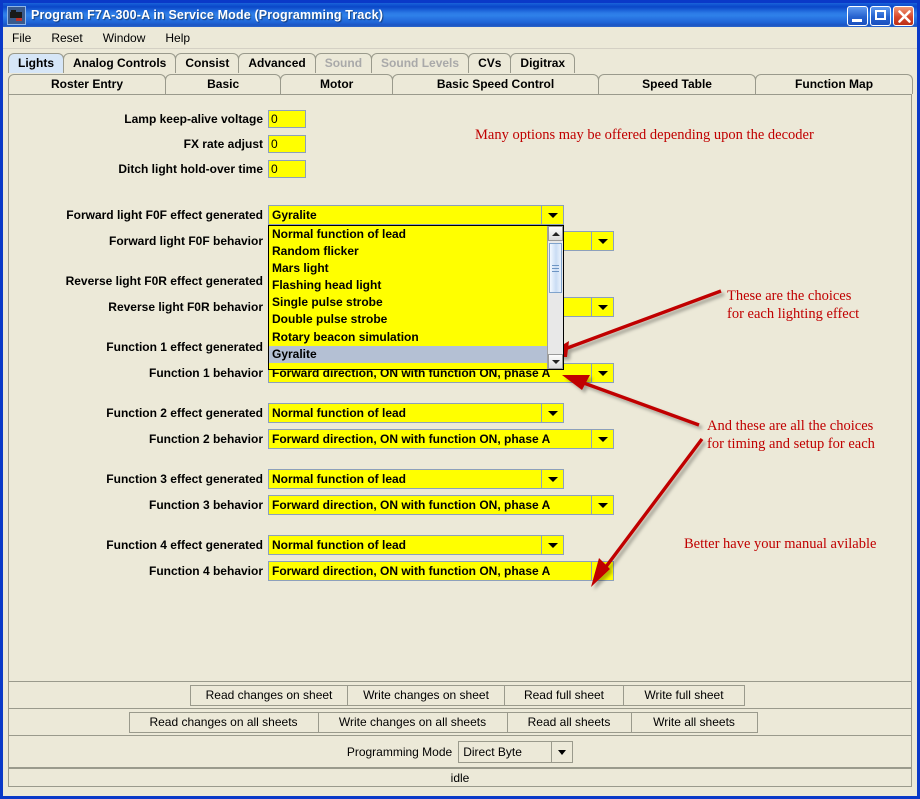 This screenshot has height=799, width=920. Describe the element at coordinates (120, 63) in the screenshot. I see `tab-analog-controls: Analog Controls` at that location.